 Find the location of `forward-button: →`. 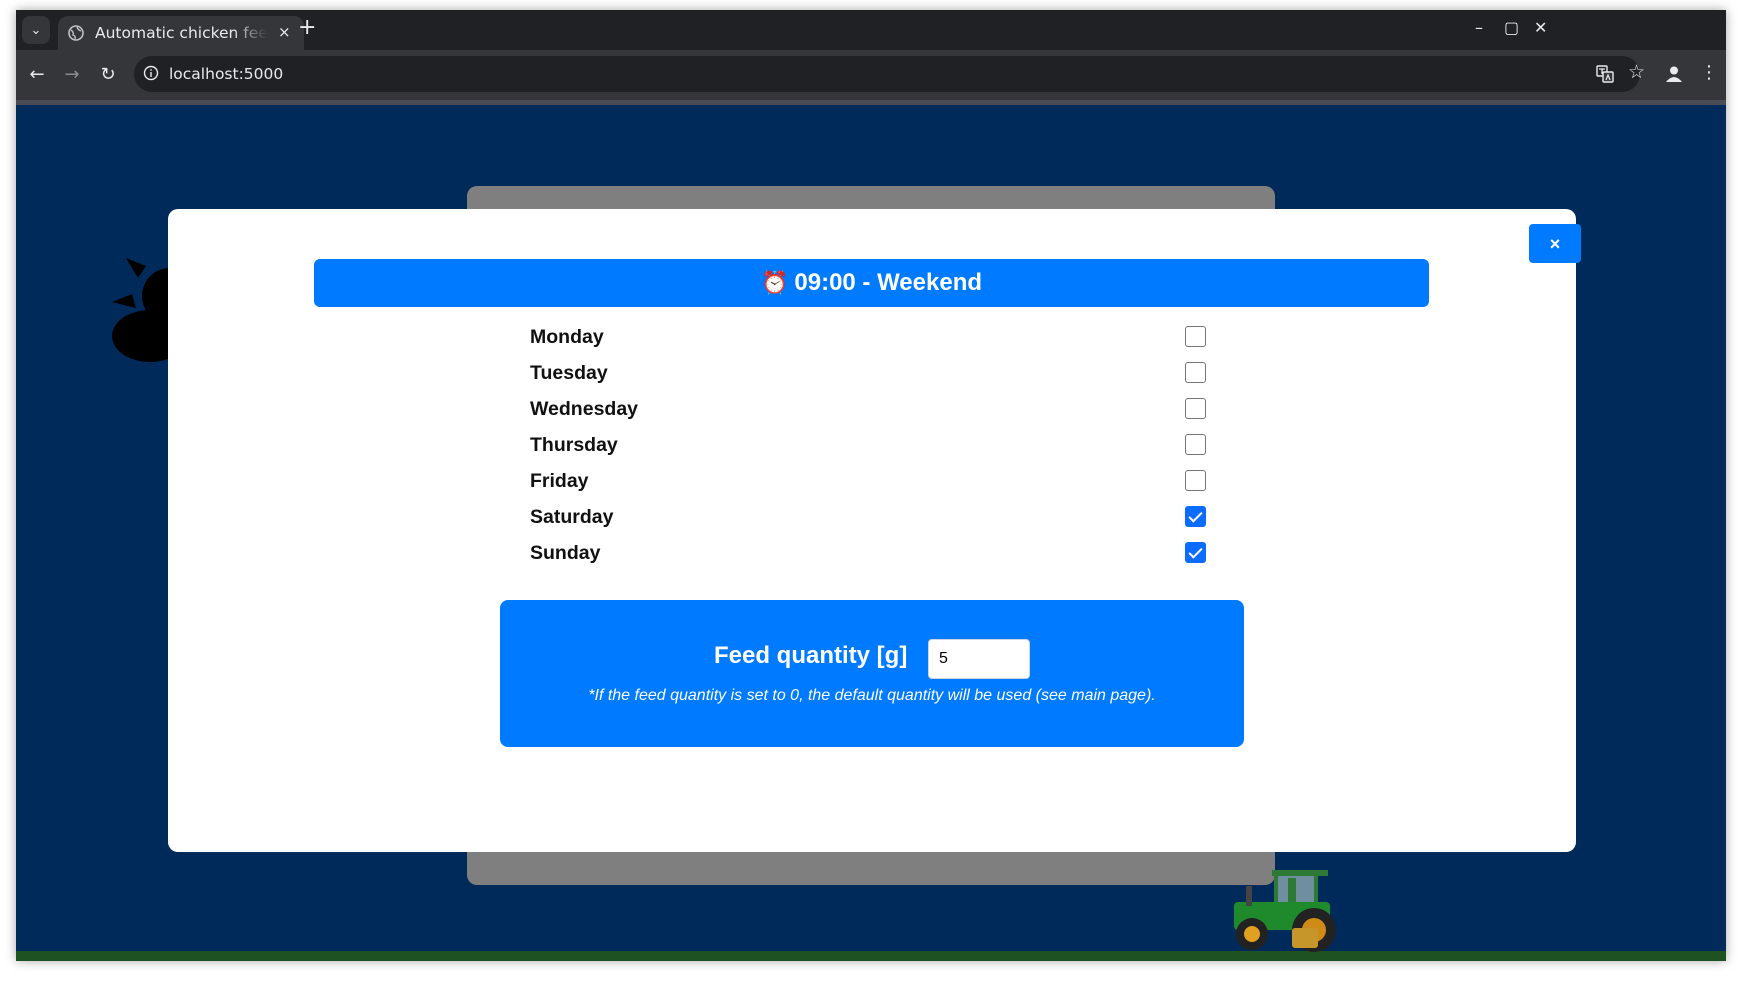

forward-button: → is located at coordinates (72, 75).